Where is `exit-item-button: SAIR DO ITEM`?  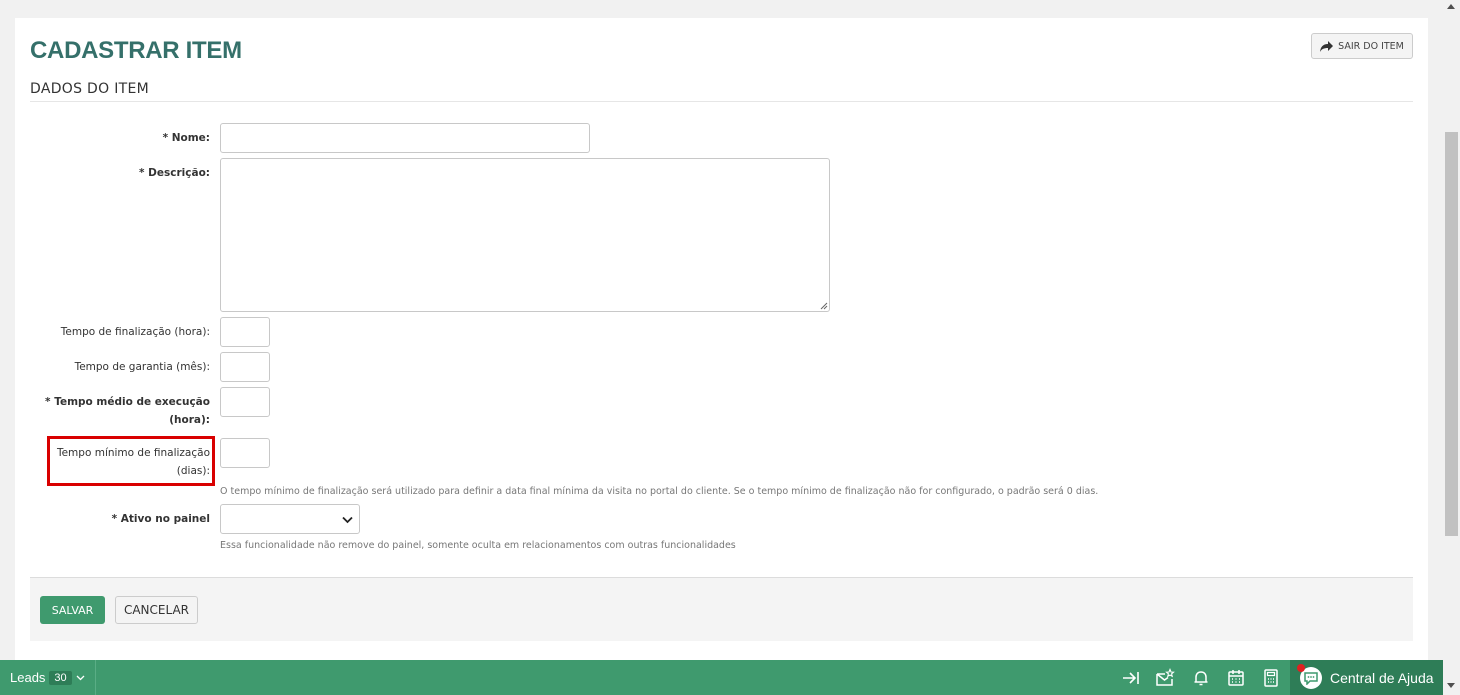 exit-item-button: SAIR DO ITEM is located at coordinates (1362, 46).